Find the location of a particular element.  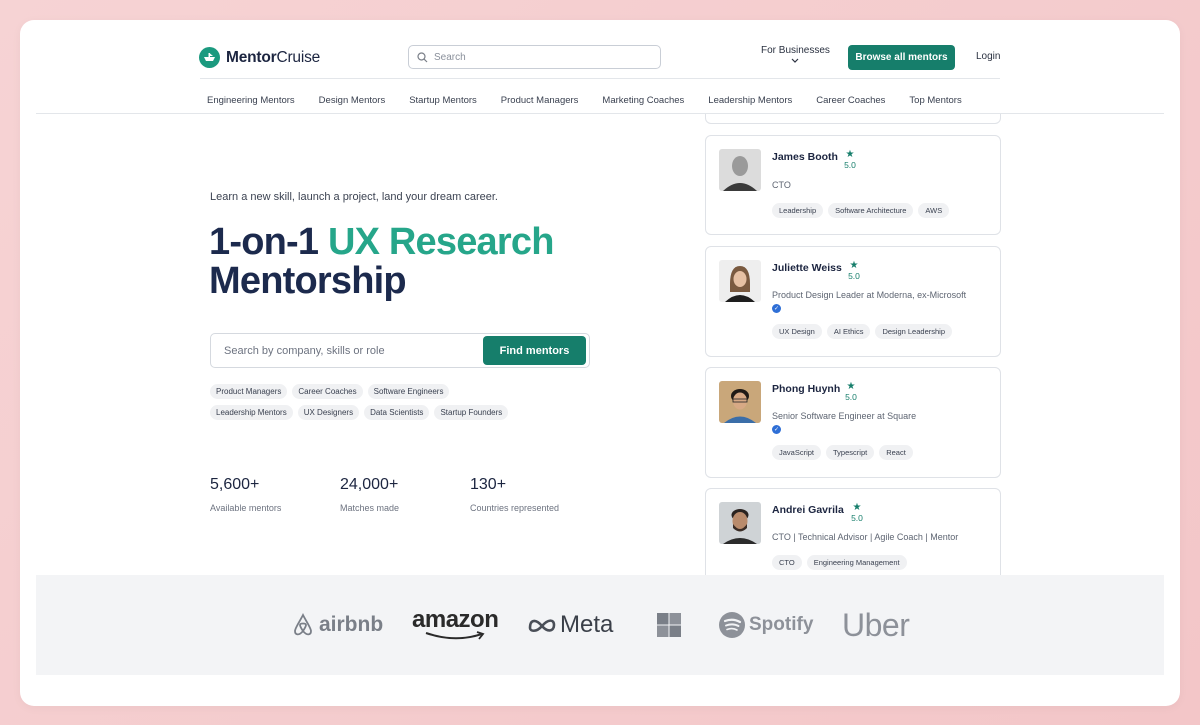

mentor-name: Juliette Weiss is located at coordinates (807, 268).